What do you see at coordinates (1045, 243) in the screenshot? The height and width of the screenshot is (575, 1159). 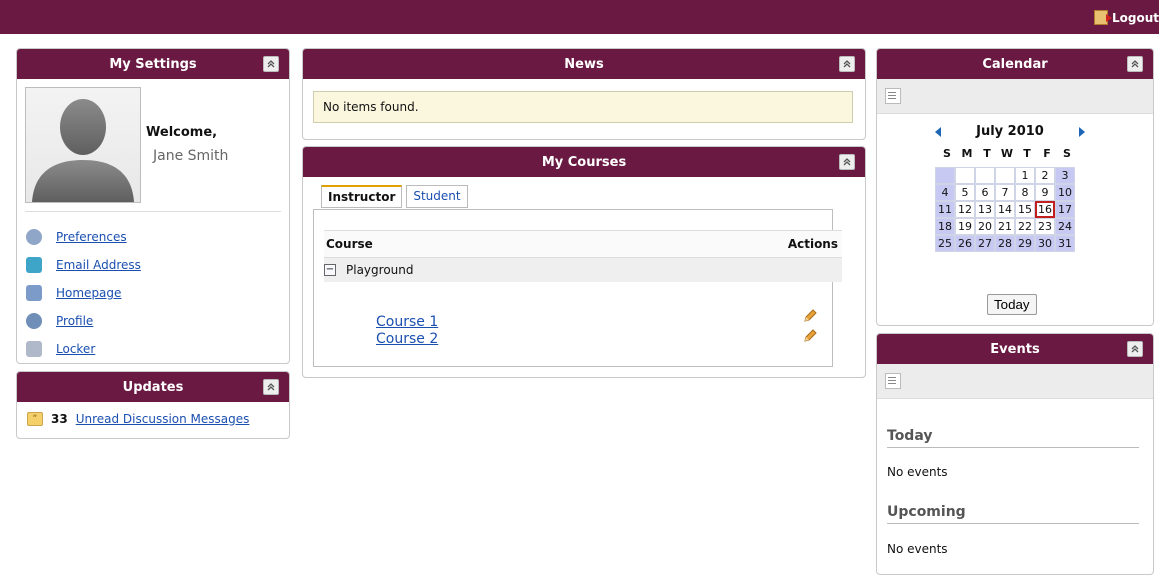 I see `calendar-day-cell: 30` at bounding box center [1045, 243].